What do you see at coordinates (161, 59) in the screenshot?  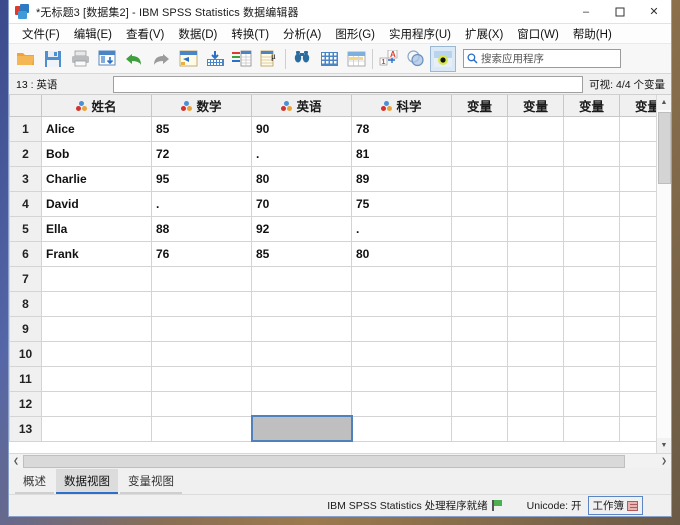 I see `redo-icon` at bounding box center [161, 59].